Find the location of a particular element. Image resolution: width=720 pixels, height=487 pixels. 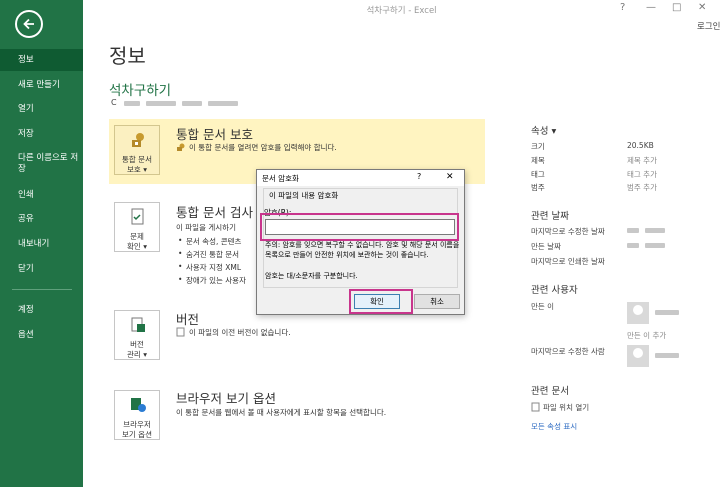

nav-new: 새로 만들기 is located at coordinates (41, 85).